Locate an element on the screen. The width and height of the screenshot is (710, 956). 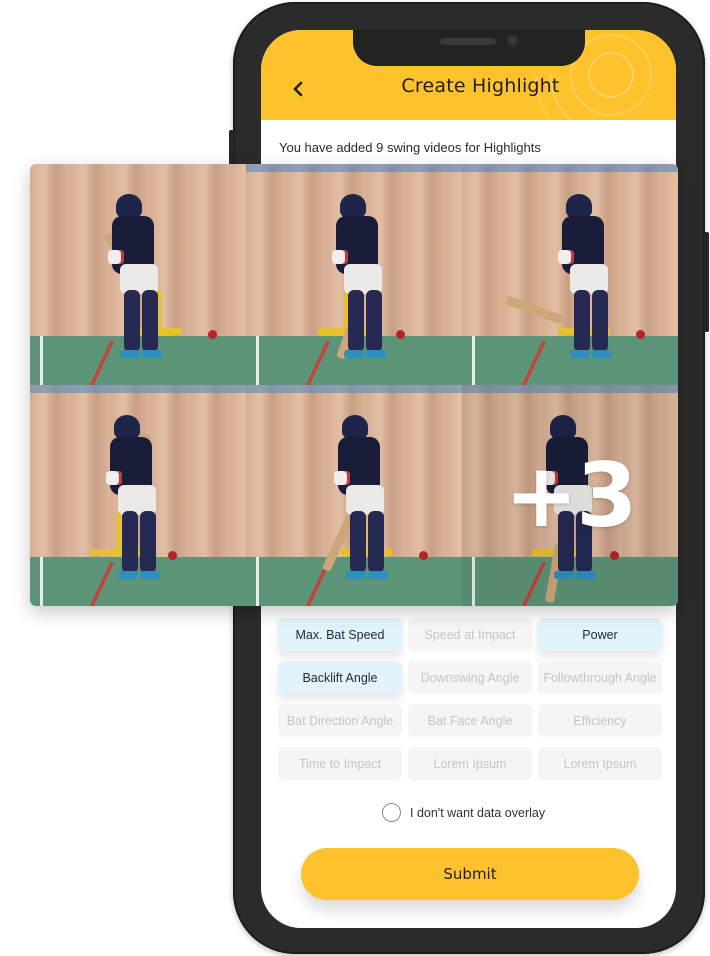
swing-video-thumbnail: +3 is located at coordinates (570, 495).